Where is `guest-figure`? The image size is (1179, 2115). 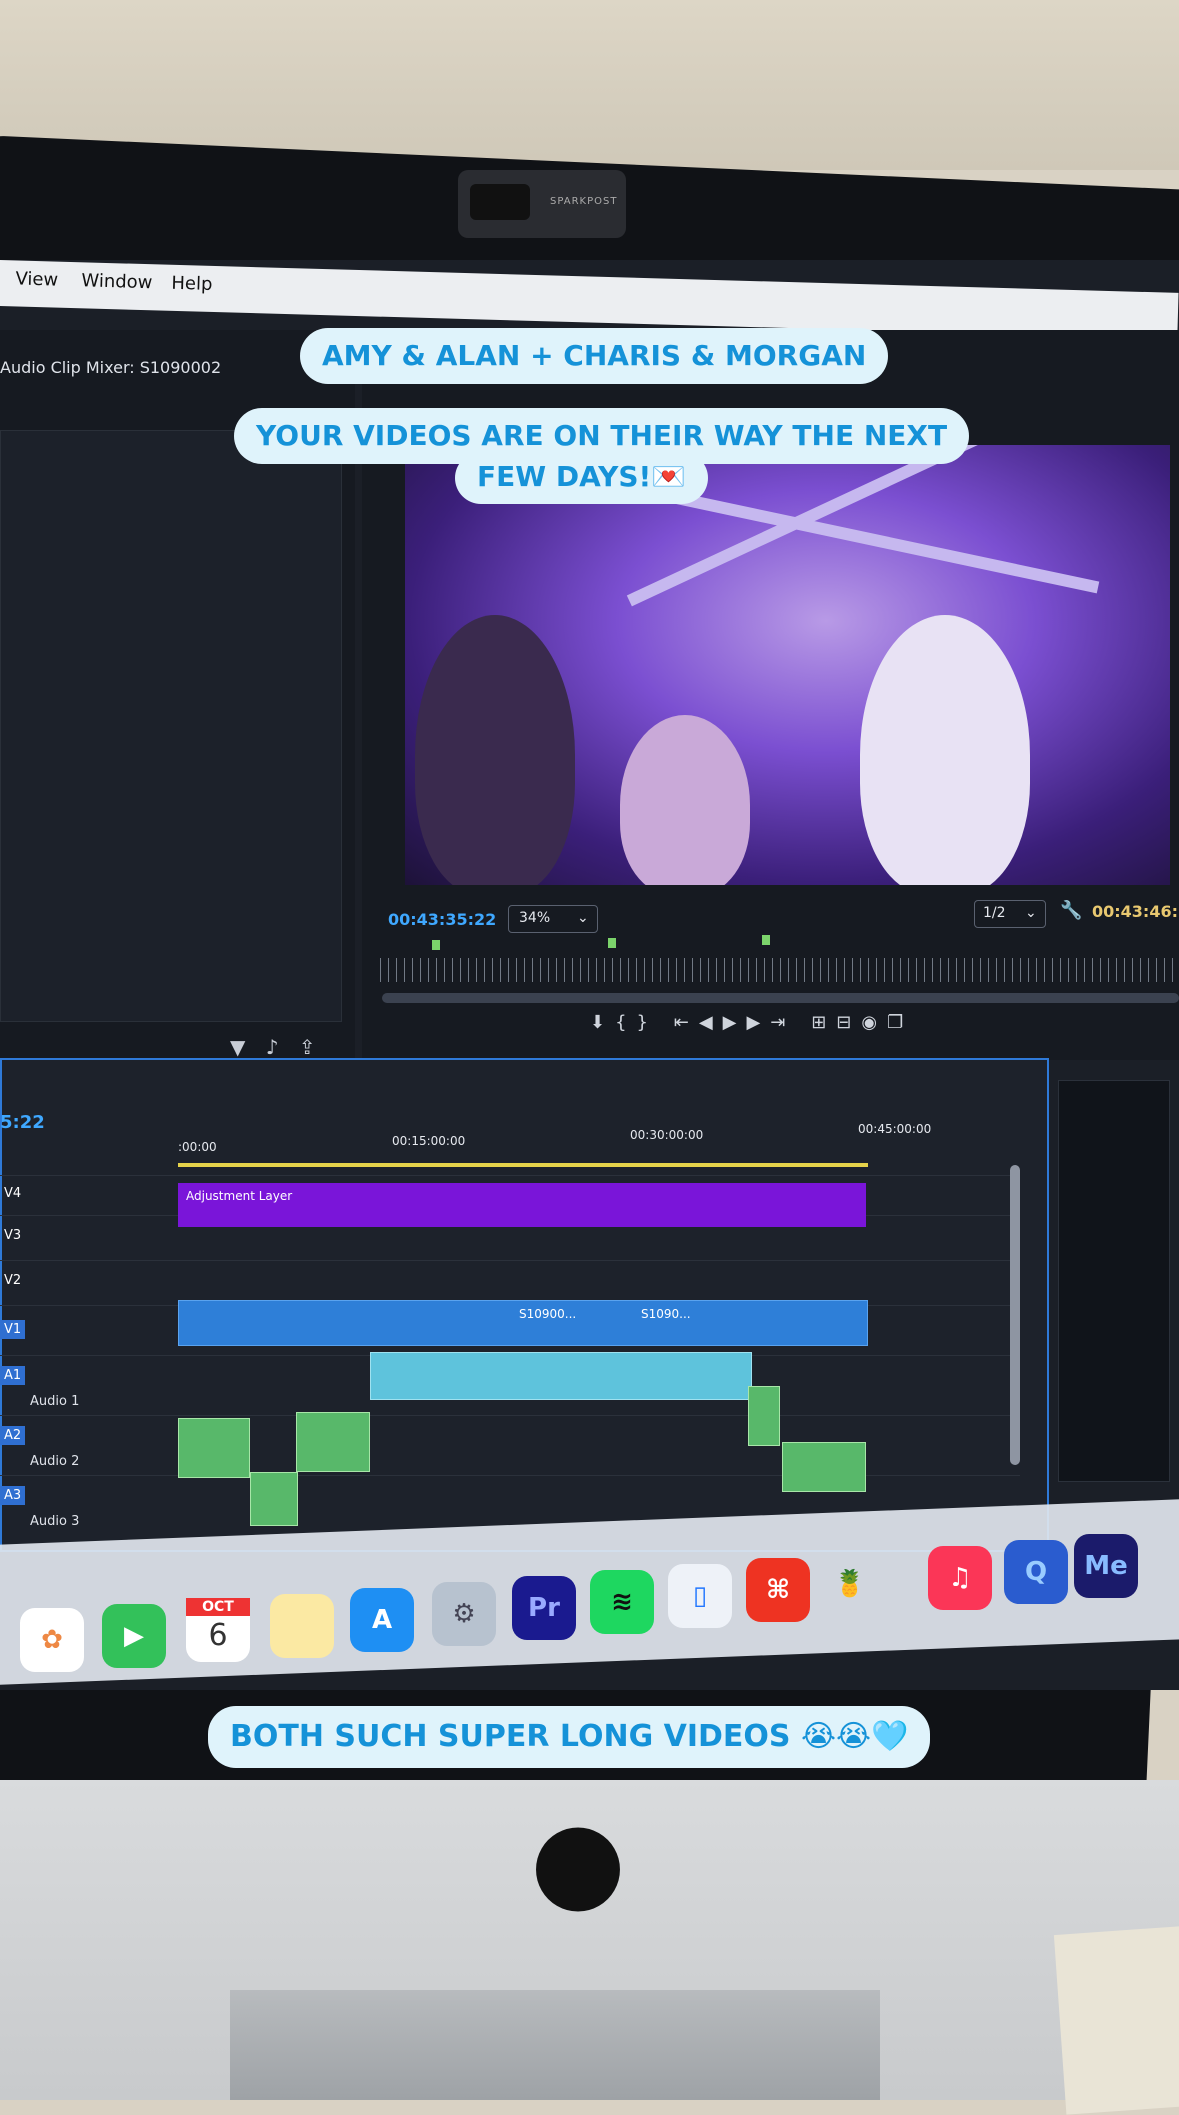 guest-figure is located at coordinates (495, 750).